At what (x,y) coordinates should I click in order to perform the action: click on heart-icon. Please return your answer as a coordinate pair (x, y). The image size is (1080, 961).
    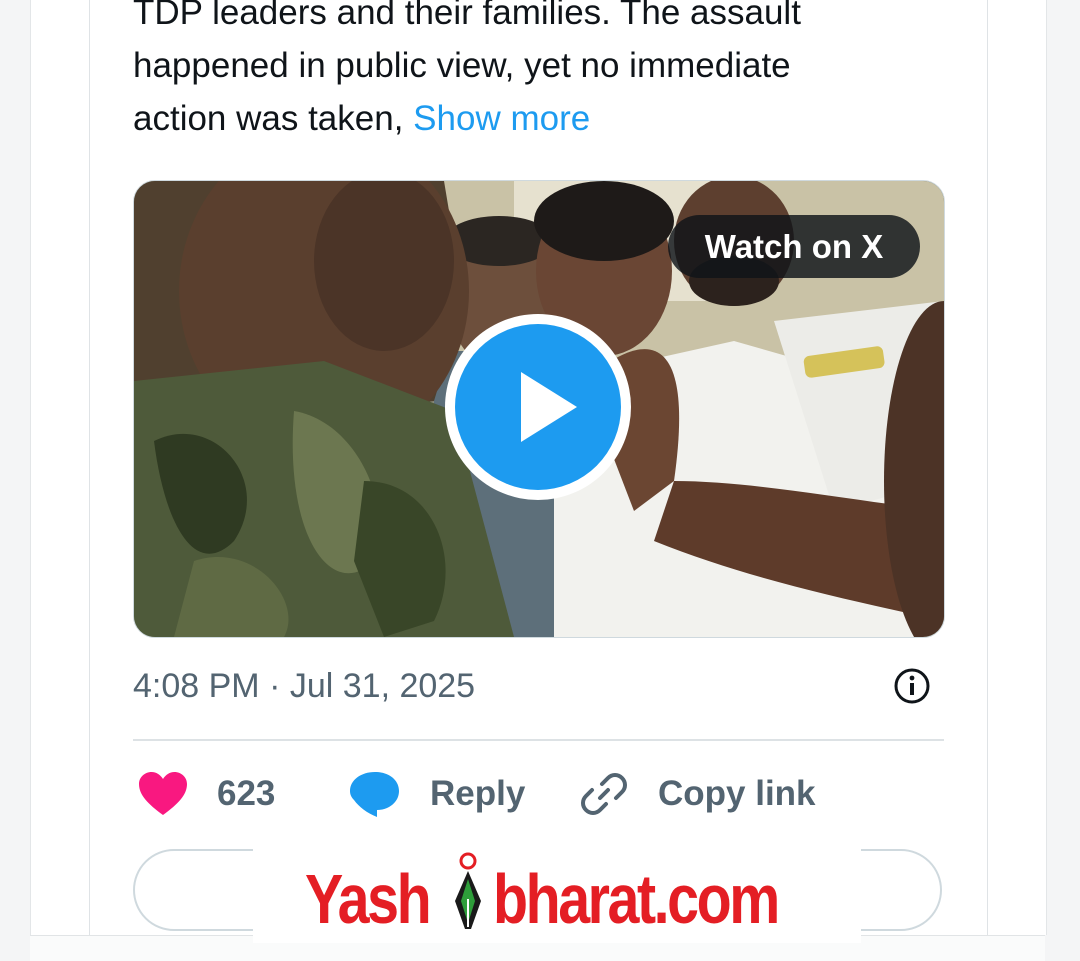
    Looking at the image, I should click on (163, 793).